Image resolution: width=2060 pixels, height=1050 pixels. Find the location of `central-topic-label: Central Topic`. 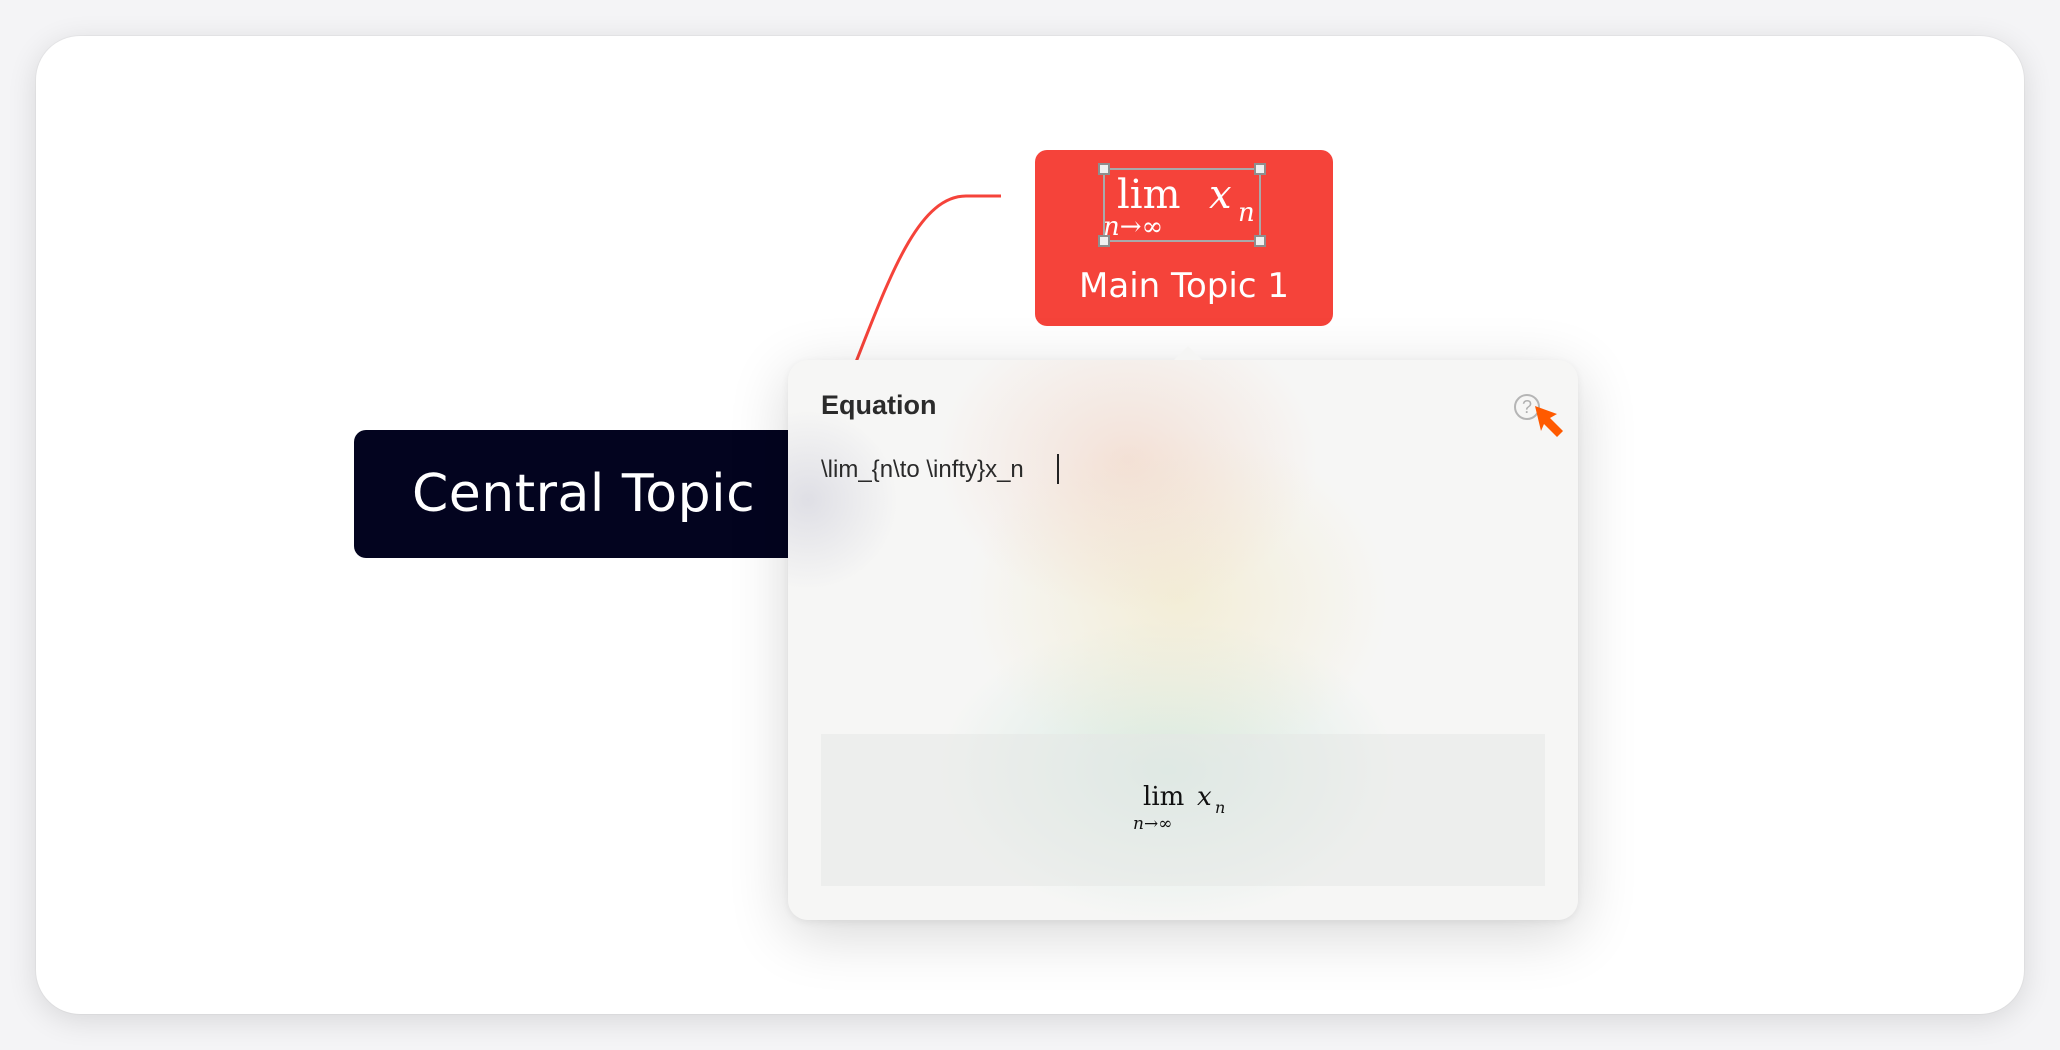

central-topic-label: Central Topic is located at coordinates (584, 494).